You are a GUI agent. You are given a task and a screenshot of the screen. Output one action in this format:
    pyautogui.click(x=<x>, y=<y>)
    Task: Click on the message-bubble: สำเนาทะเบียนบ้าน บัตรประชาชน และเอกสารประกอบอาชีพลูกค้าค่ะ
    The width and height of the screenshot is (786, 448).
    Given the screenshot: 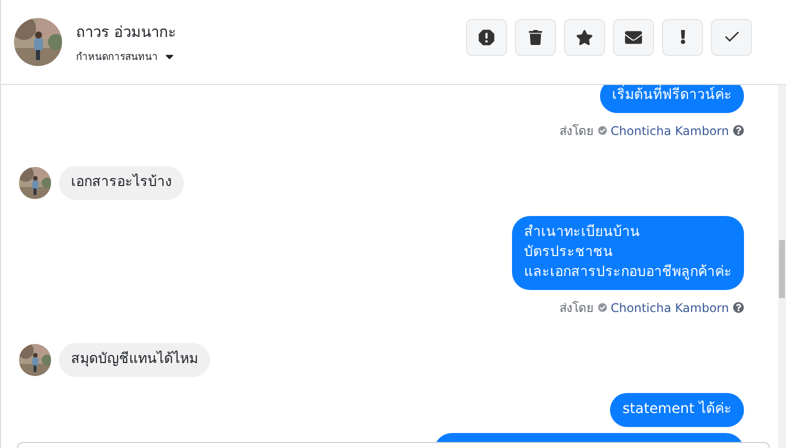 What is the action you would take?
    pyautogui.click(x=628, y=253)
    